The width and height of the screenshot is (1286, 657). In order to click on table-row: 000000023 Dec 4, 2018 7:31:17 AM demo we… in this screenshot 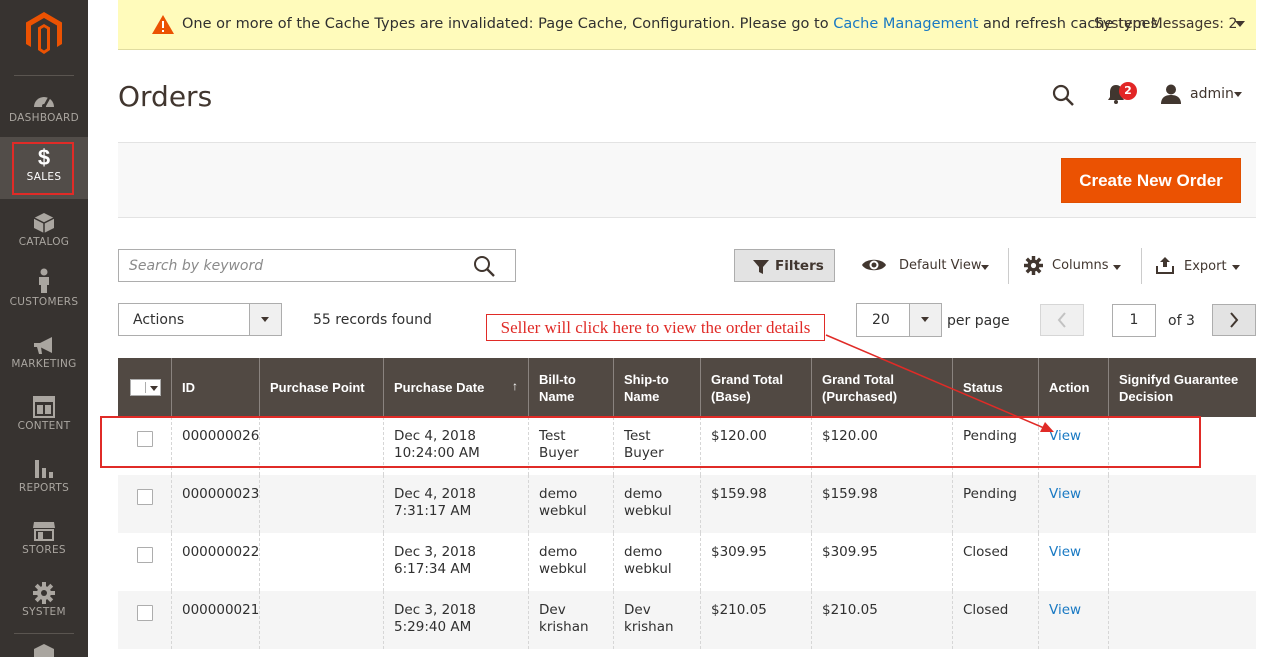, I will do `click(687, 504)`.